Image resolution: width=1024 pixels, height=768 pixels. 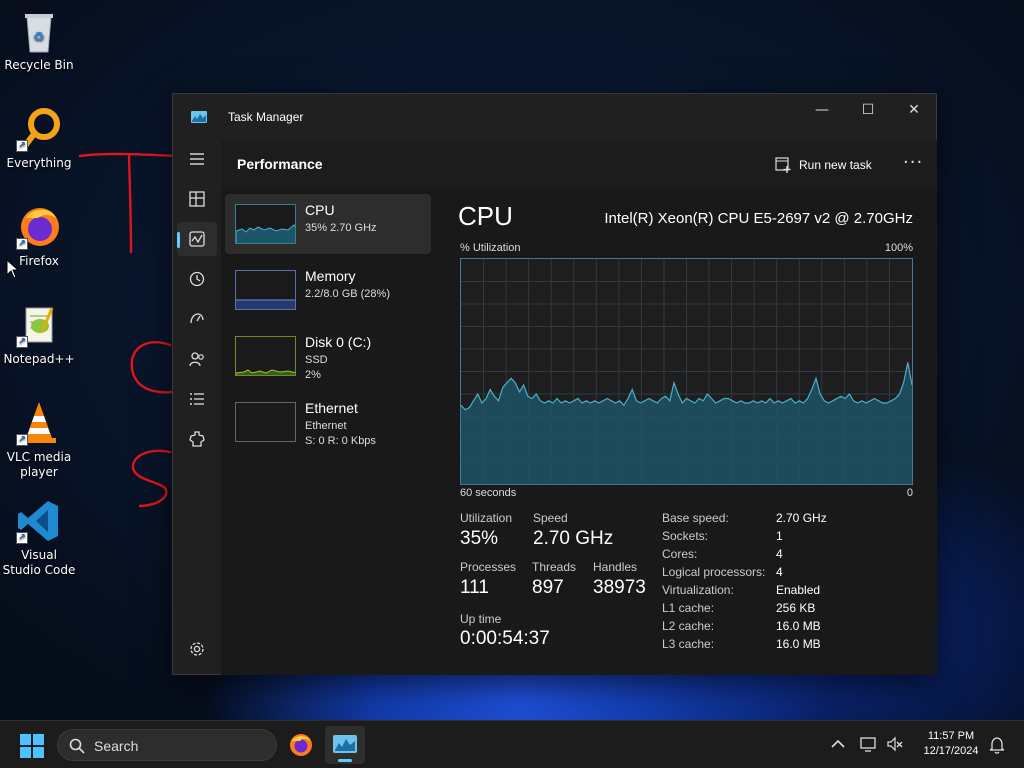 I want to click on utilization-value: 35%, so click(x=479, y=538).